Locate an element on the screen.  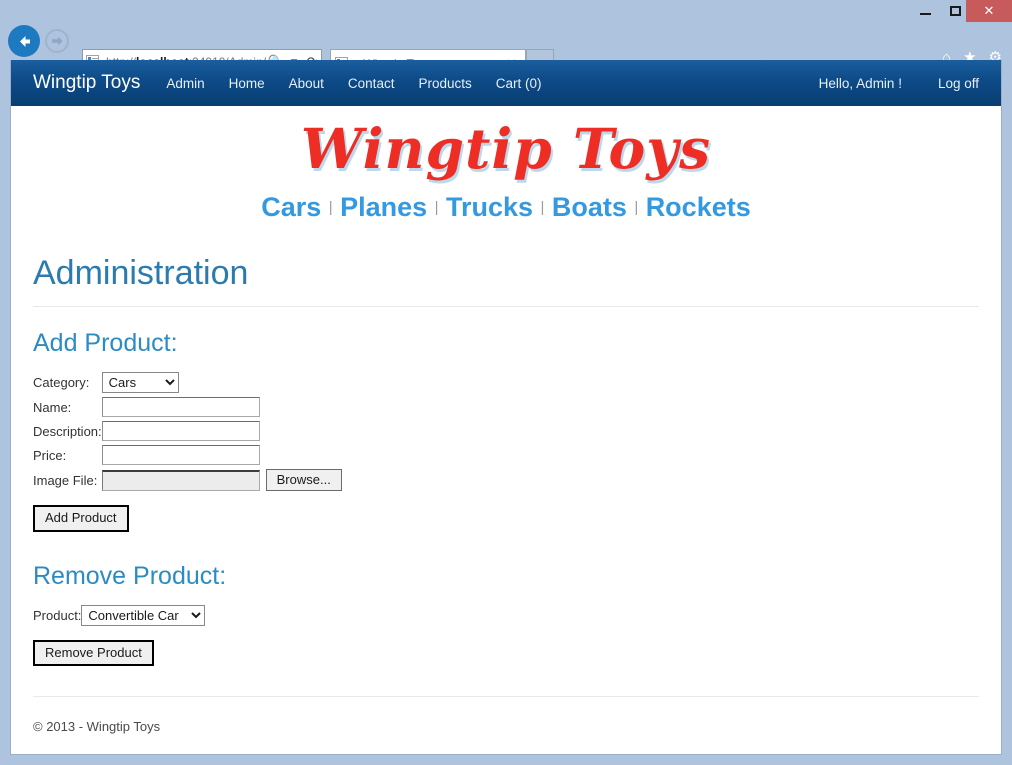
description-input is located at coordinates (180, 431).